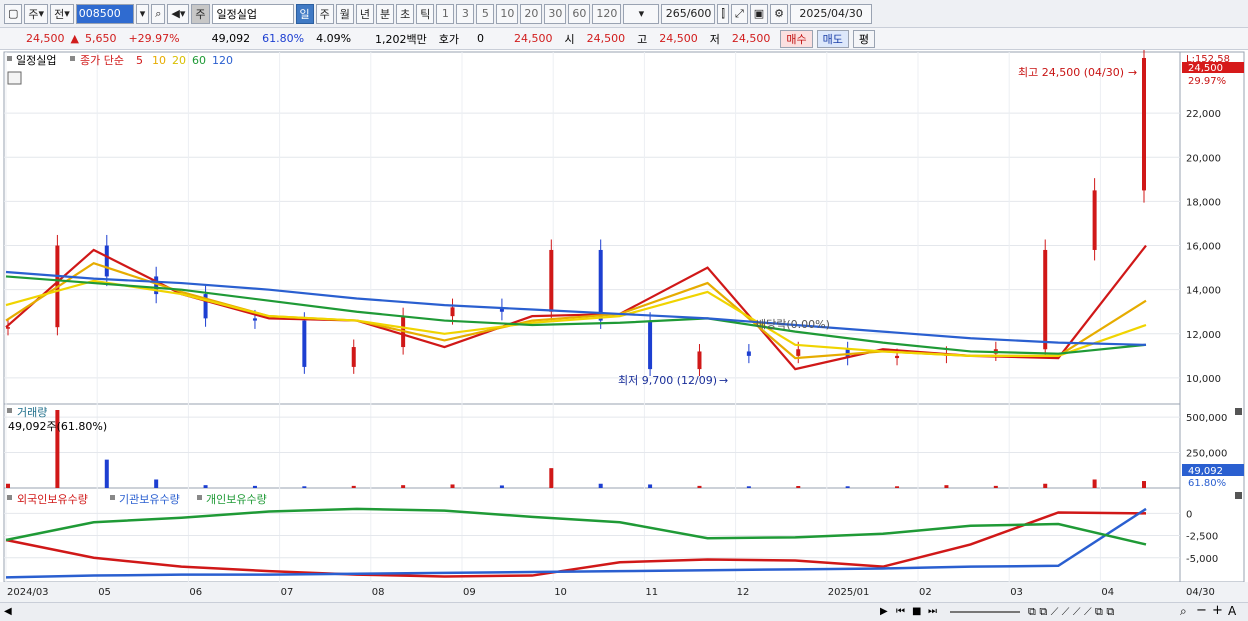  I want to click on search-icon: ⌕, so click(158, 13).